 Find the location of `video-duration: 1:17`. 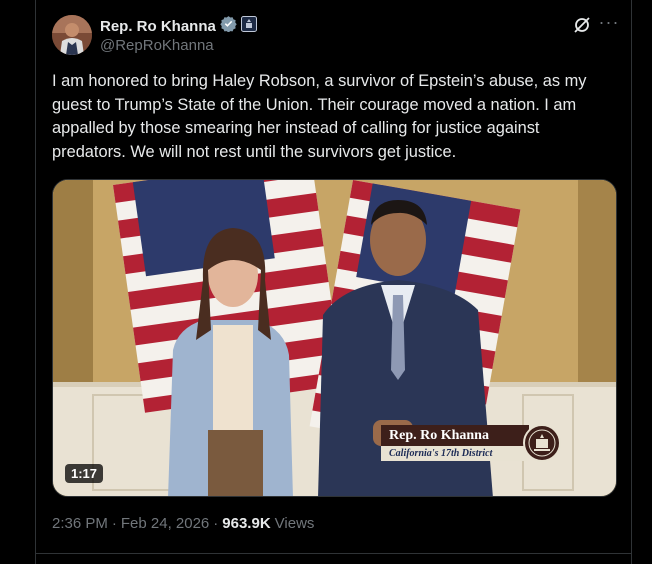

video-duration: 1:17 is located at coordinates (84, 473).